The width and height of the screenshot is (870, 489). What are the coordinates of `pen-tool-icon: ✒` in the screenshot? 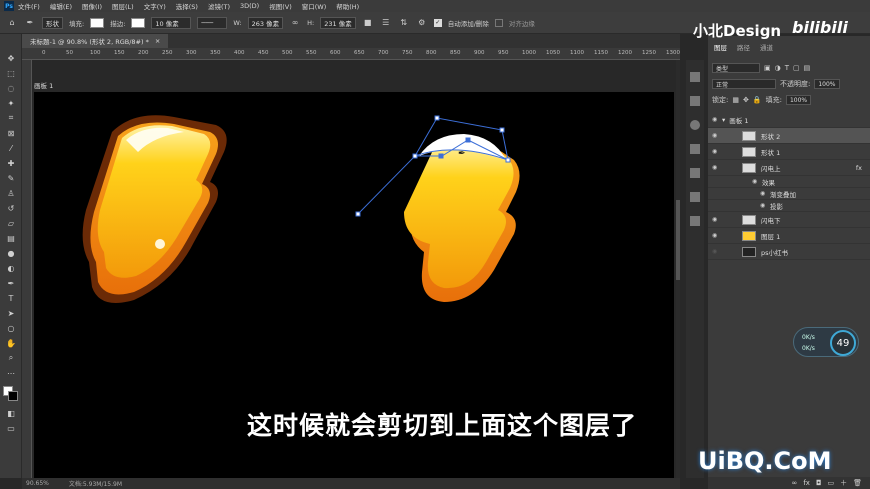 It's located at (30, 23).